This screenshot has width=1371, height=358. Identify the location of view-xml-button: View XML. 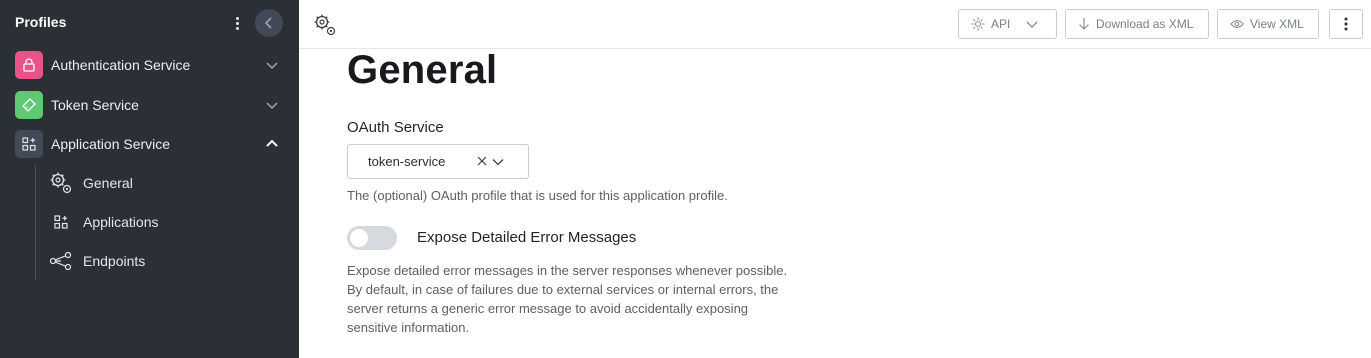
(1268, 24).